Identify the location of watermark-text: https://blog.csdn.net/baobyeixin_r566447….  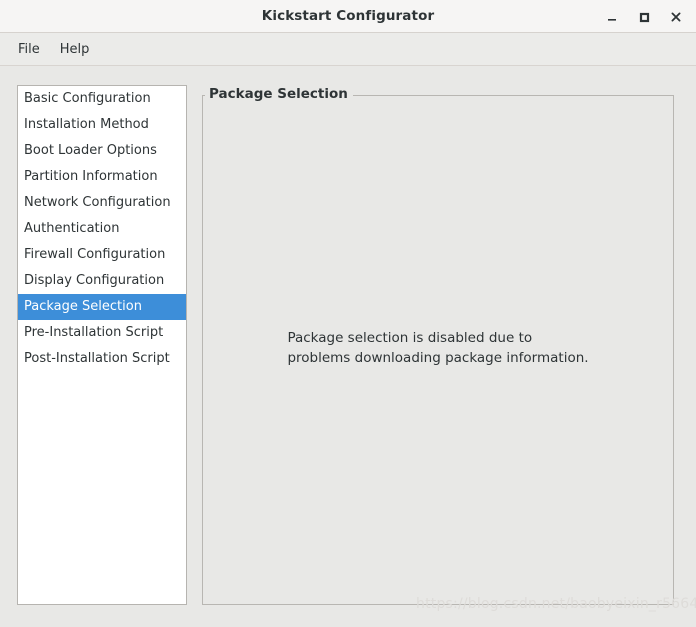
(556, 604).